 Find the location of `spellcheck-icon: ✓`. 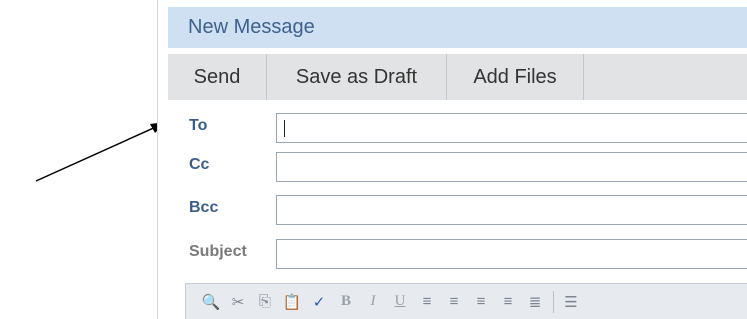

spellcheck-icon: ✓ is located at coordinates (319, 302).